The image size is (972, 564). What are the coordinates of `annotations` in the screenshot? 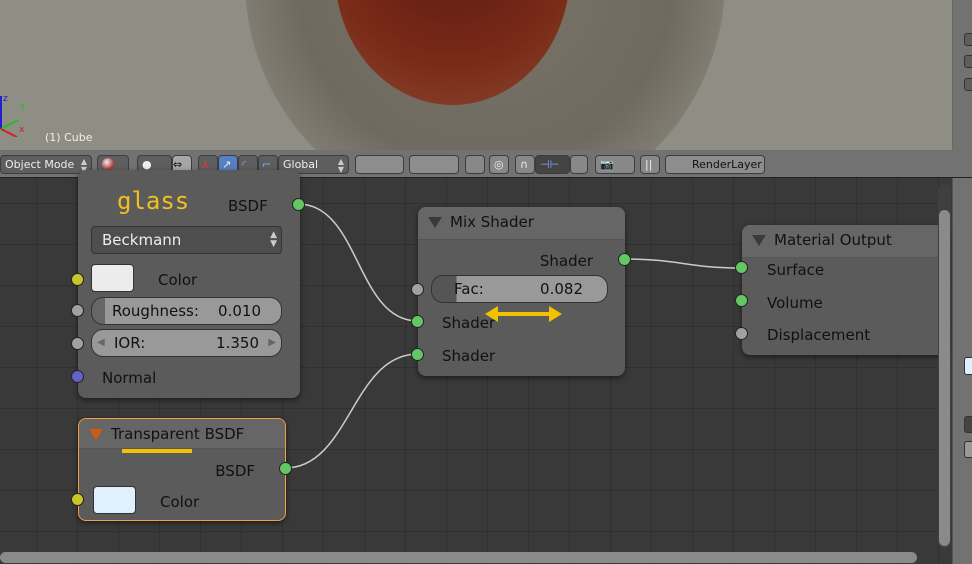 It's located at (342, 379).